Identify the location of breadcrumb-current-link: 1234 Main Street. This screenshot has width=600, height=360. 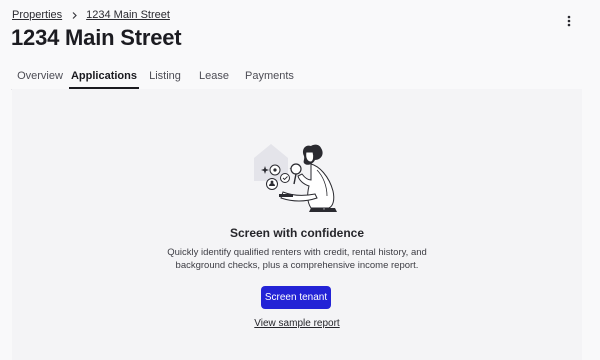
(128, 15).